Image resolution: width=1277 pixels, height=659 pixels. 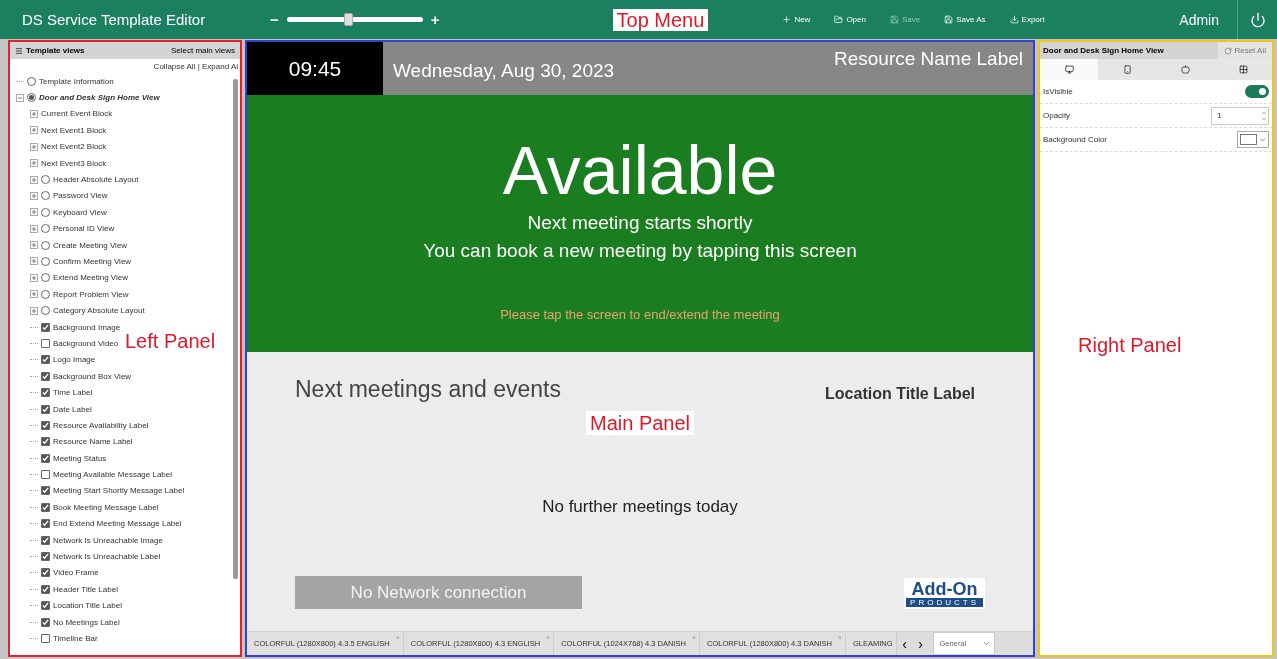 I want to click on logo-text: Add-On, so click(x=944, y=589).